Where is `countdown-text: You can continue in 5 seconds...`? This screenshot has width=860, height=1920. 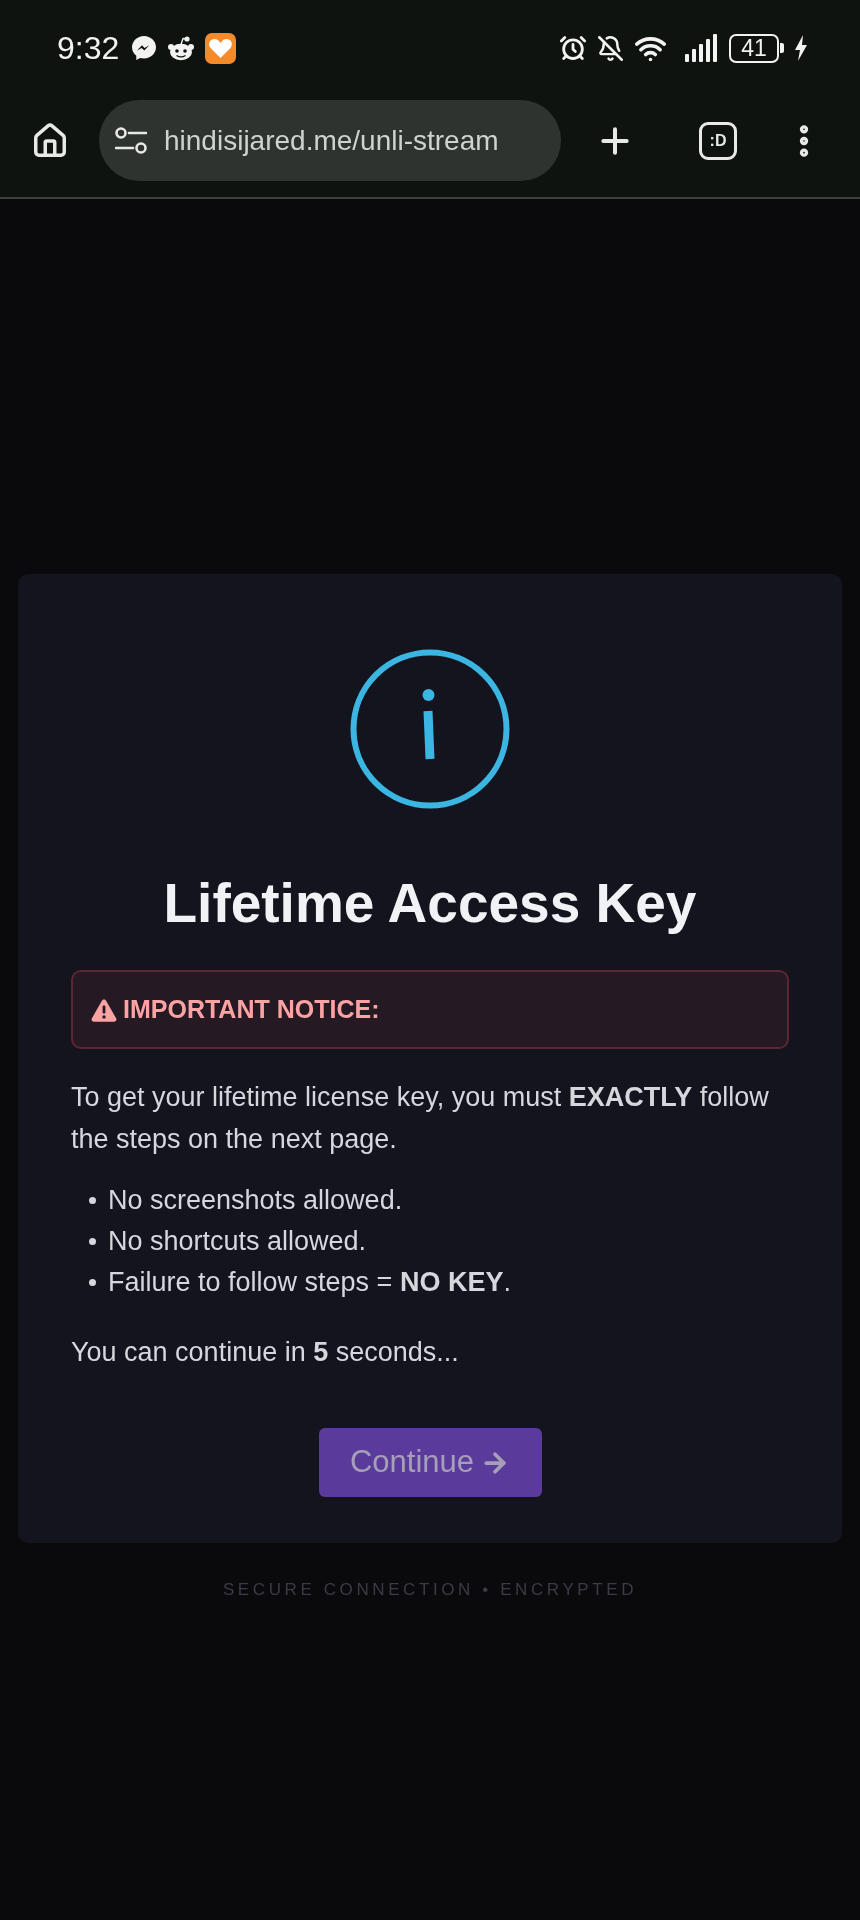 countdown-text: You can continue in 5 seconds... is located at coordinates (265, 1352).